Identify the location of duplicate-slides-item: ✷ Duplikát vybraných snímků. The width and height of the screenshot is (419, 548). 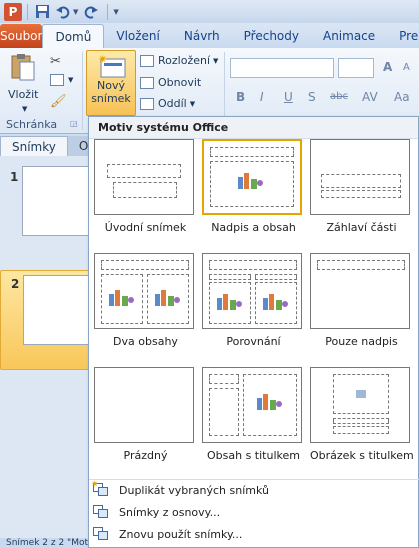
(254, 490).